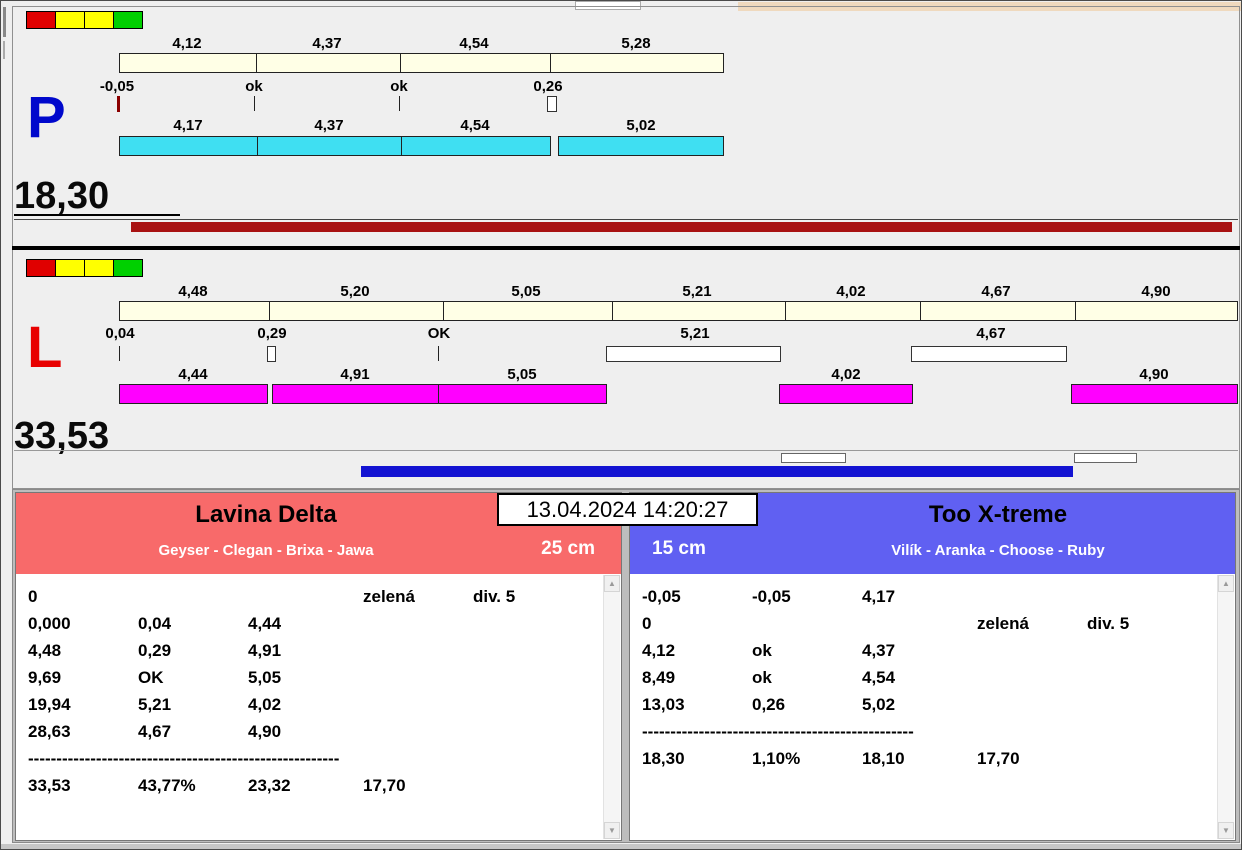 The height and width of the screenshot is (850, 1242). What do you see at coordinates (318, 731) in the screenshot?
I see `result-row: 28,63 4,67 4,90` at bounding box center [318, 731].